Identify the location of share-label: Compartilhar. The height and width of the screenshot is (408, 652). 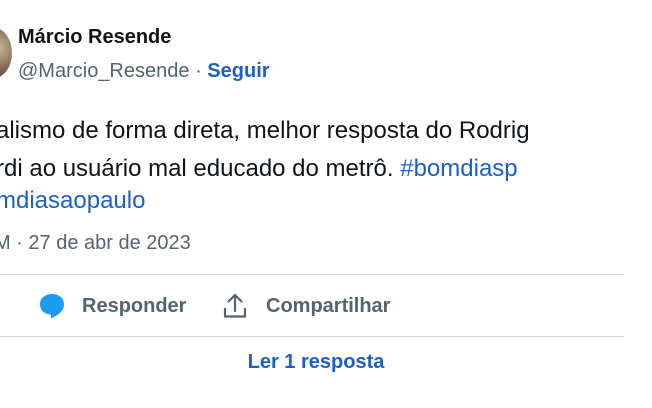
(328, 305).